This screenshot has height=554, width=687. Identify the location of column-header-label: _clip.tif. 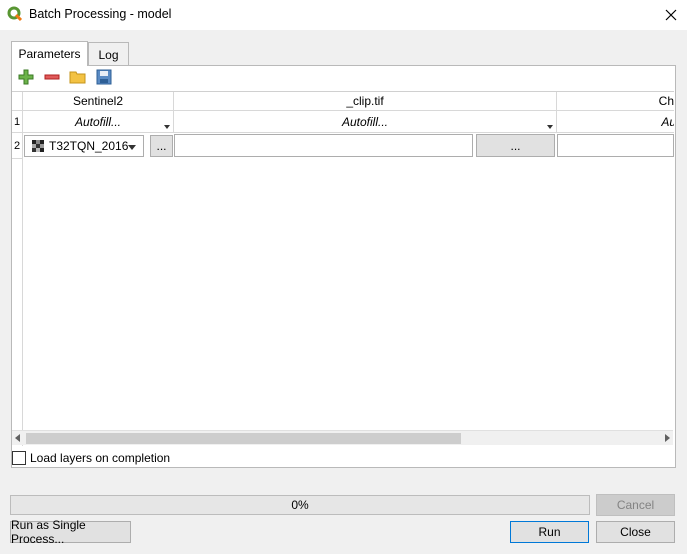
(365, 101).